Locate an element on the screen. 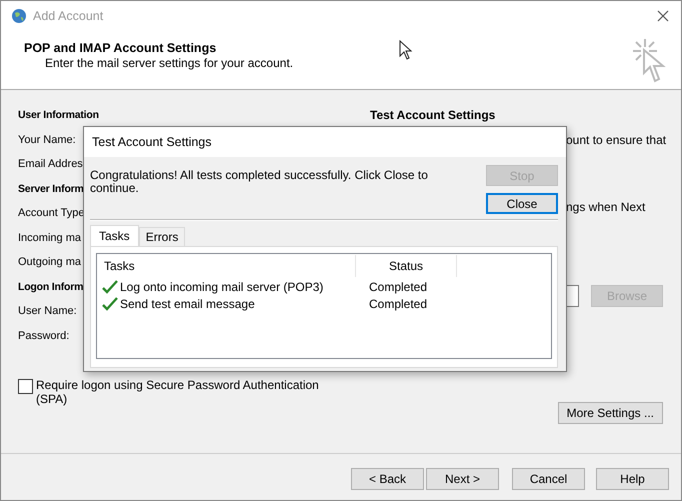 This screenshot has width=682, height=501. page-heading: POP and IMAP Account Settings is located at coordinates (120, 48).